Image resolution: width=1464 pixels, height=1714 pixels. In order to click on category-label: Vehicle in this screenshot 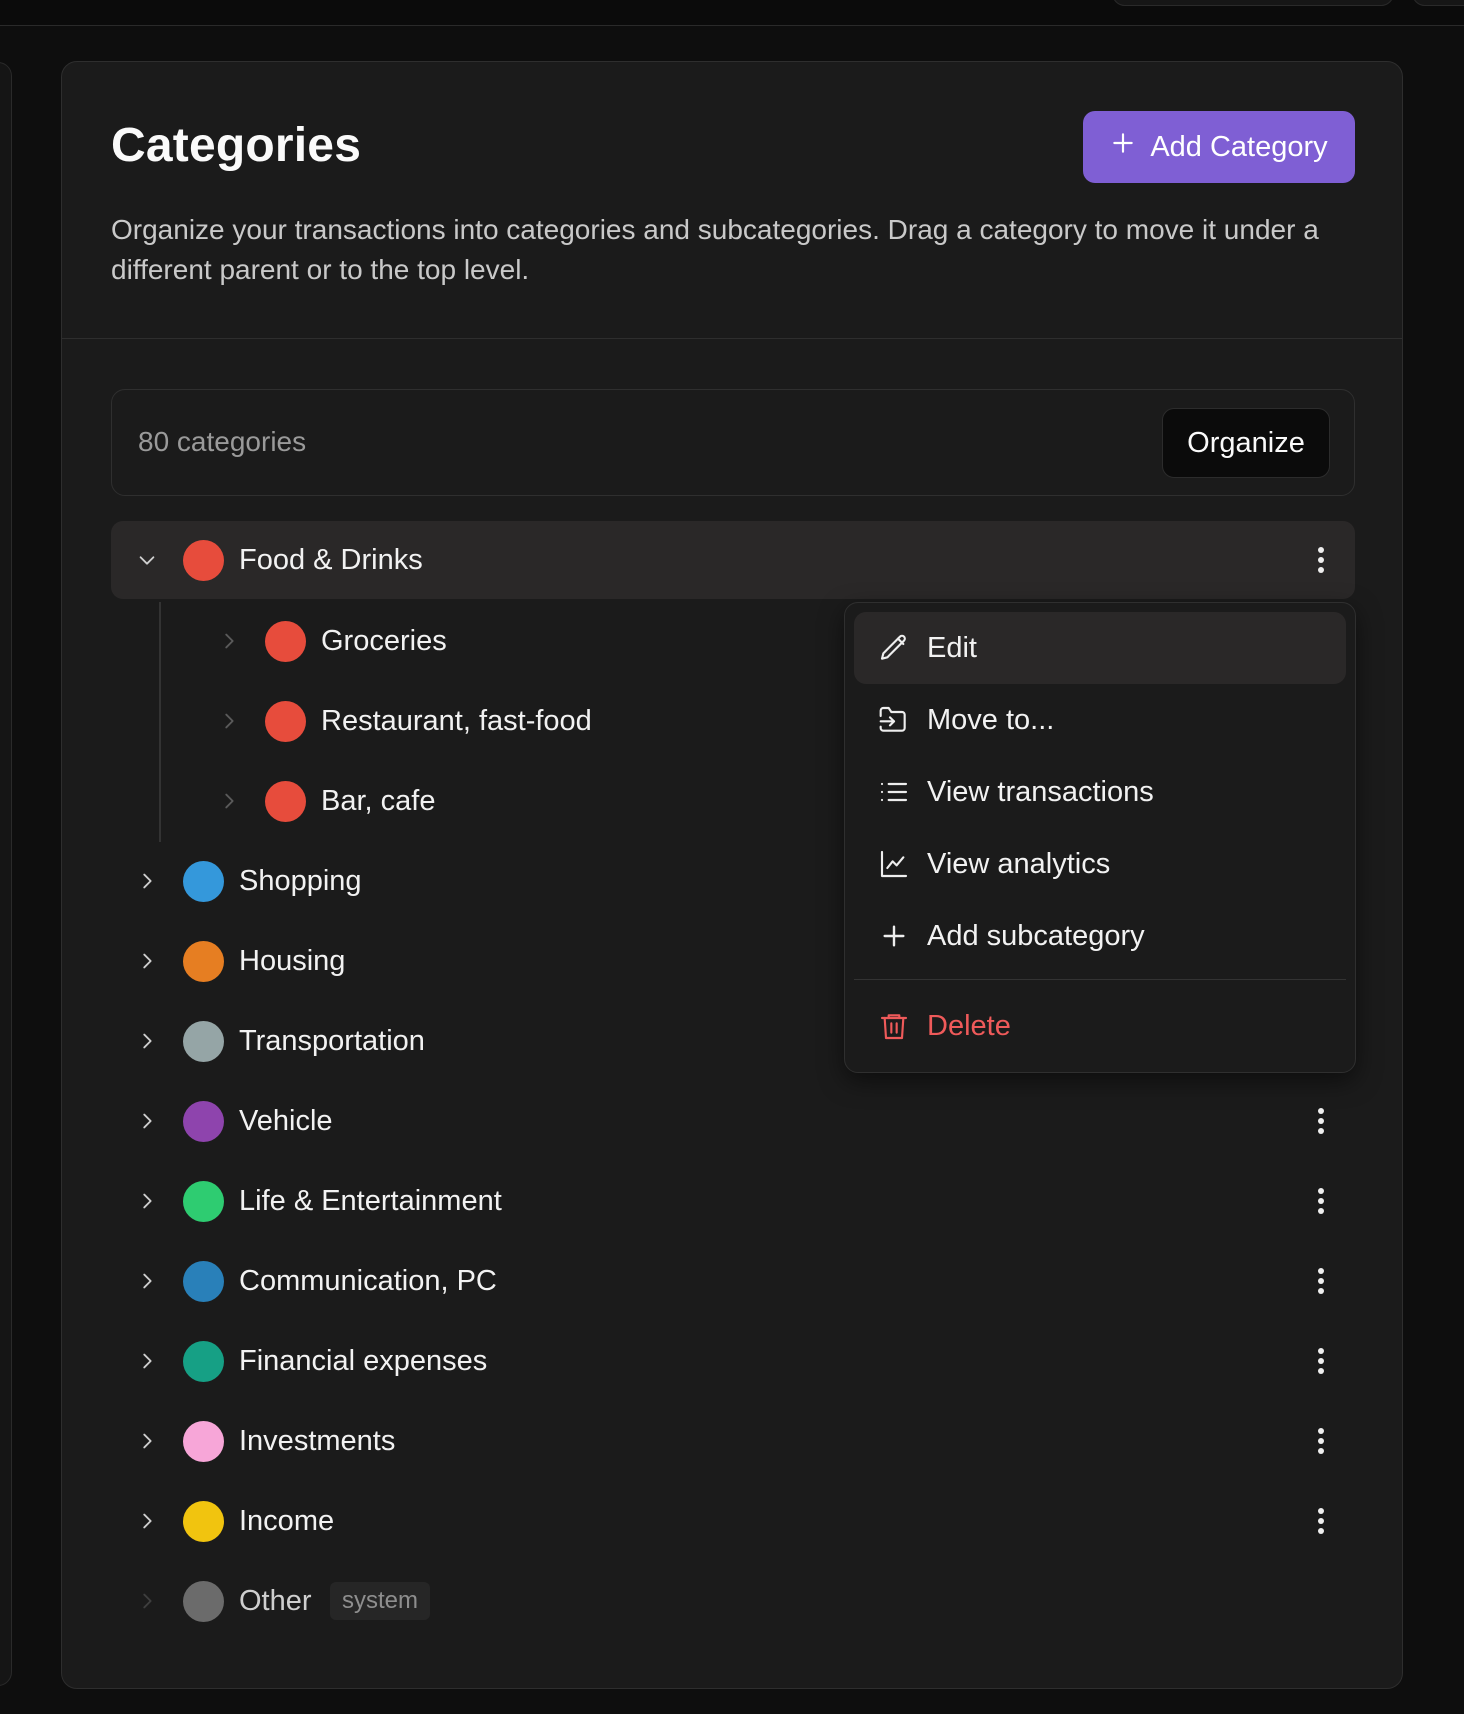, I will do `click(286, 1120)`.